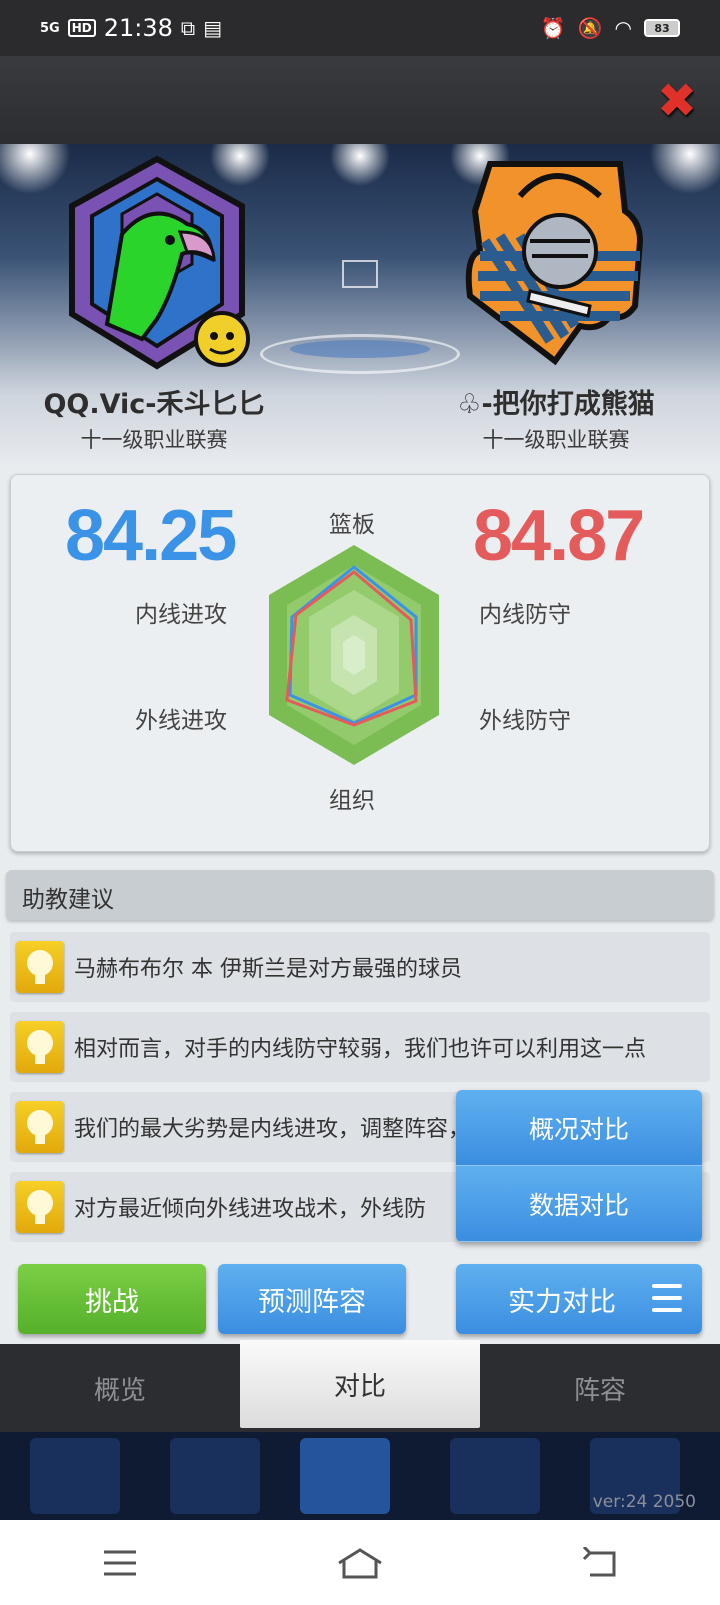 This screenshot has width=720, height=1605. What do you see at coordinates (662, 28) in the screenshot?
I see `battery-icon: 83` at bounding box center [662, 28].